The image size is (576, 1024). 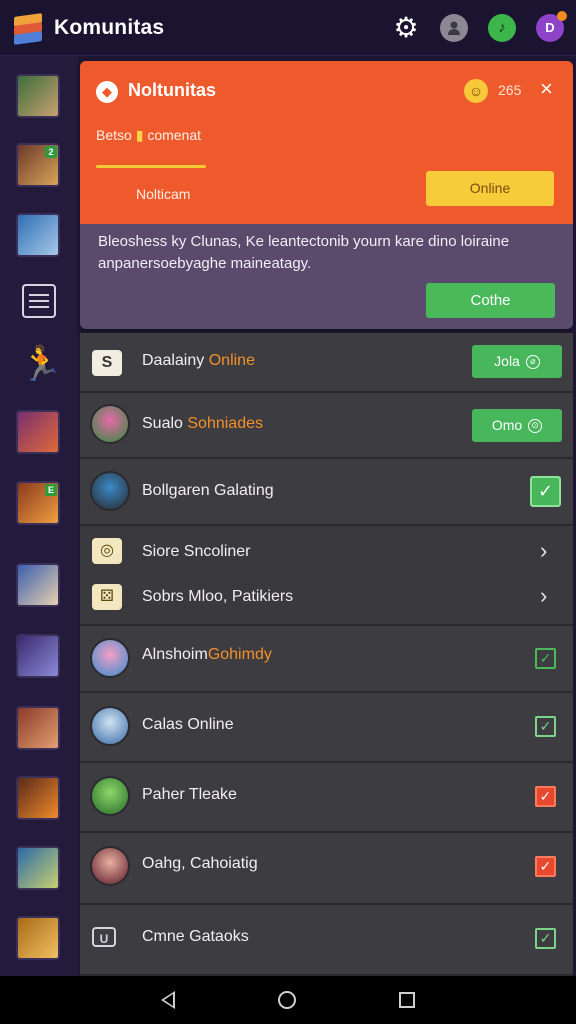 I want to click on menu-list-icon, so click(x=39, y=301).